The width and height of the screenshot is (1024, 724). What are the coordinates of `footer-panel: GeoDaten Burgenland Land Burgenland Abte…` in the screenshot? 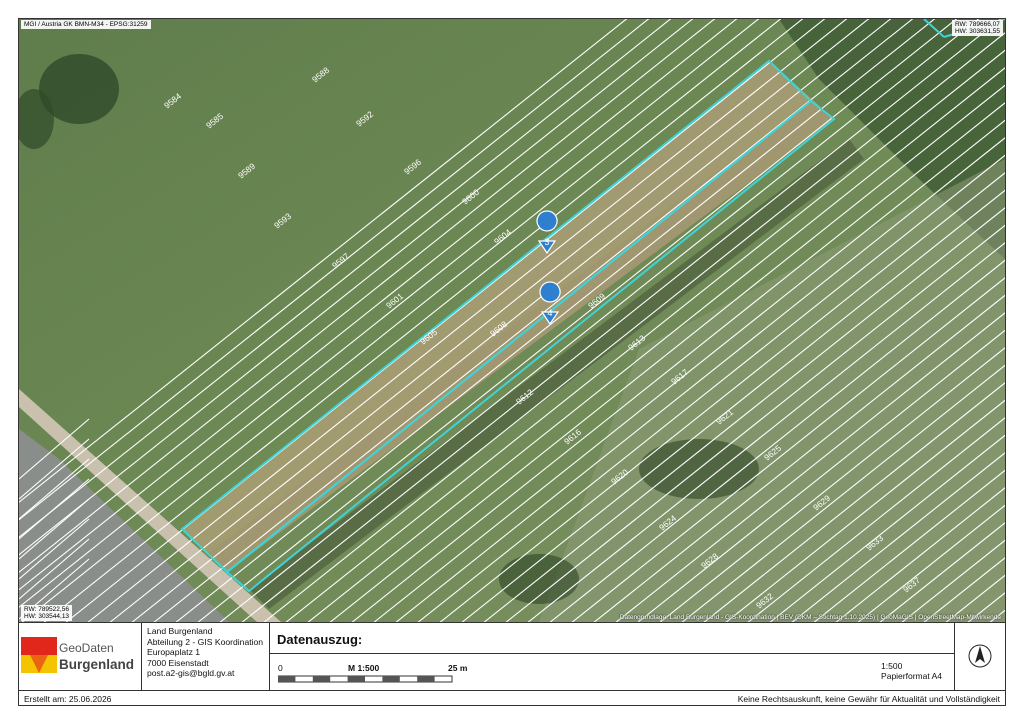 It's located at (512, 656).